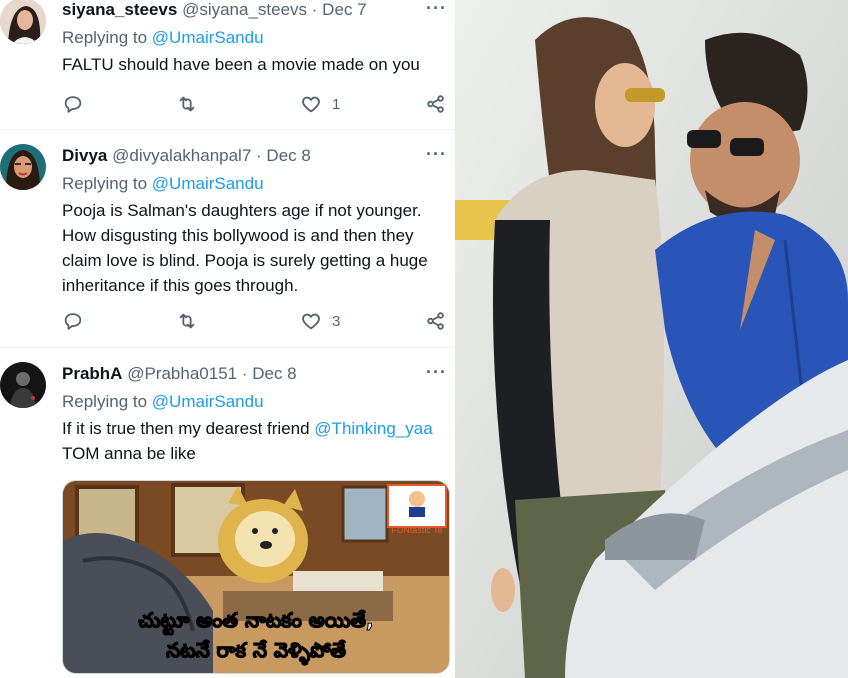 Image resolution: width=848 pixels, height=678 pixels. What do you see at coordinates (244, 9) in the screenshot?
I see `author-handle: @siyana_steevs` at bounding box center [244, 9].